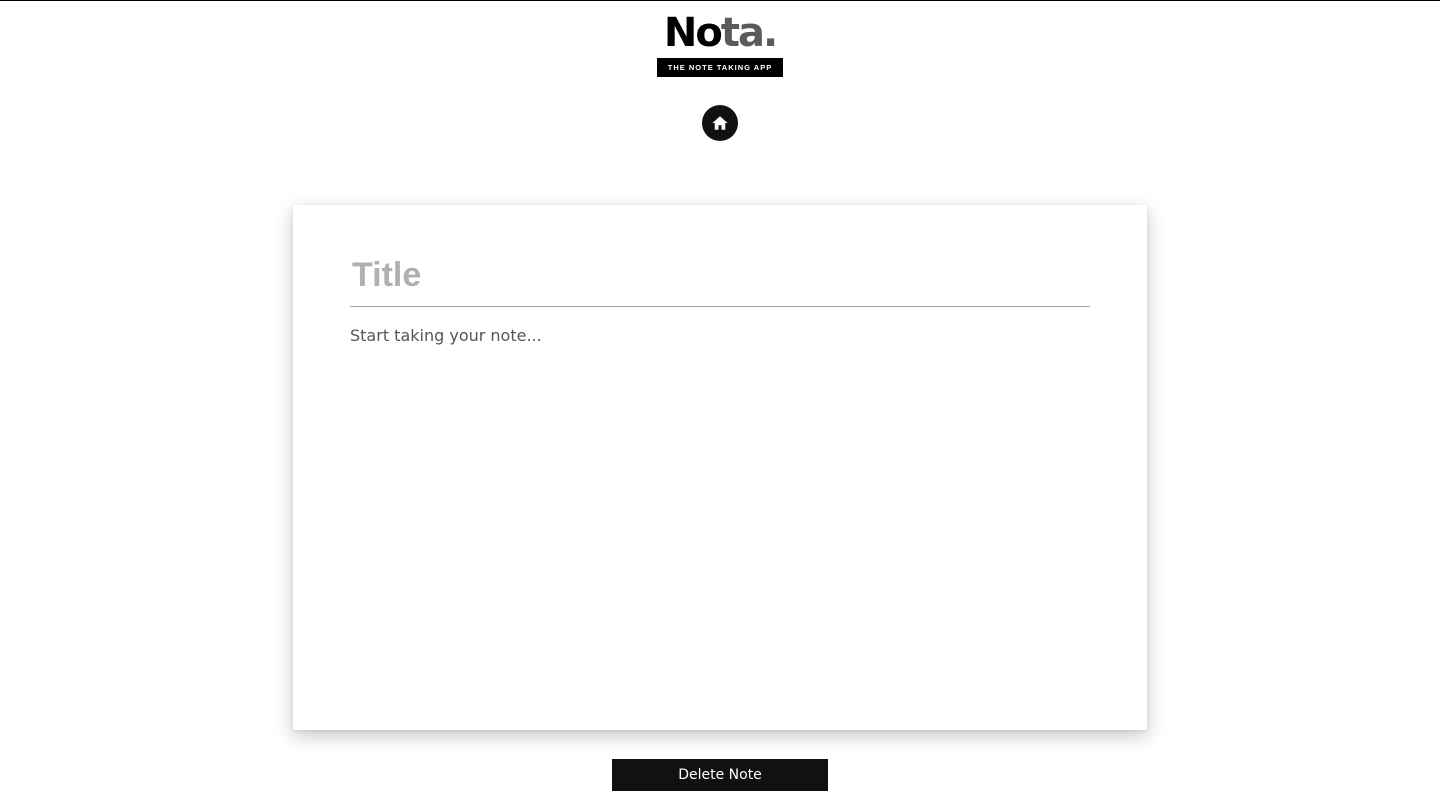  I want to click on logo-wordmark-dark: No, so click(693, 33).